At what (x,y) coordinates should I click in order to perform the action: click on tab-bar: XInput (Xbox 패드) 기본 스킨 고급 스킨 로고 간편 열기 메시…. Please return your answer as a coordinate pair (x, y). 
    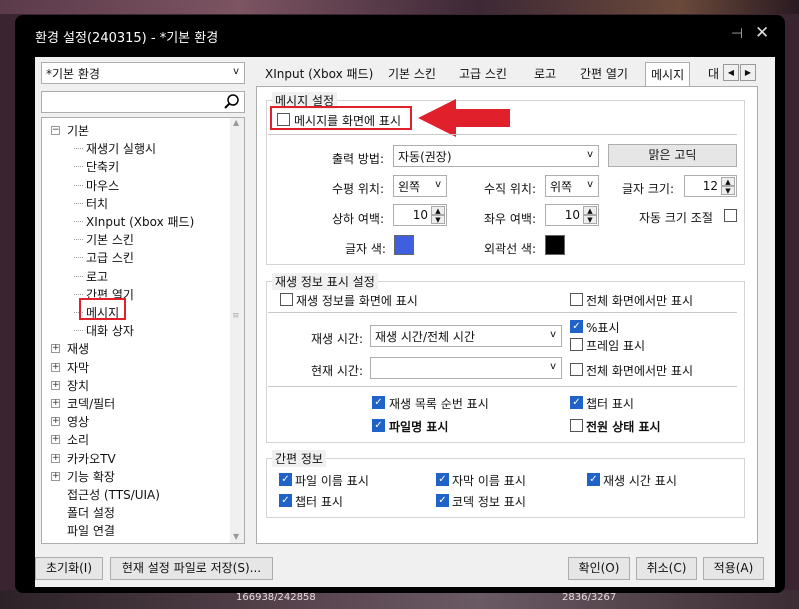
    Looking at the image, I should click on (507, 74).